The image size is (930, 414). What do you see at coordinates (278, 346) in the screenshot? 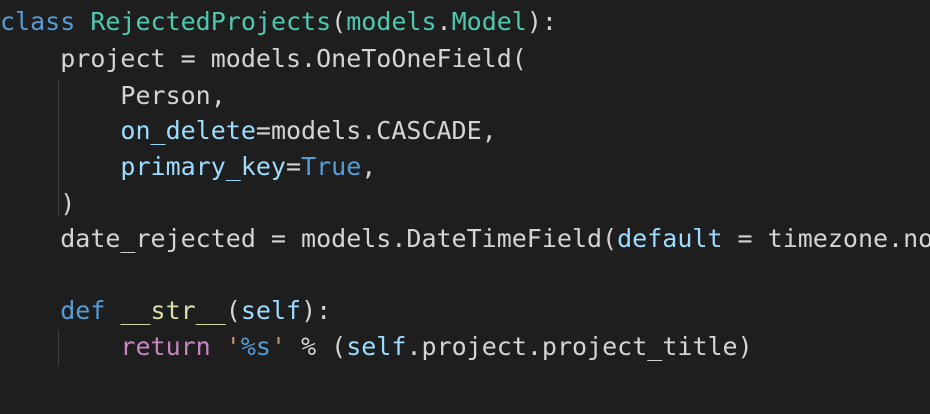
I see `quote-close: '` at bounding box center [278, 346].